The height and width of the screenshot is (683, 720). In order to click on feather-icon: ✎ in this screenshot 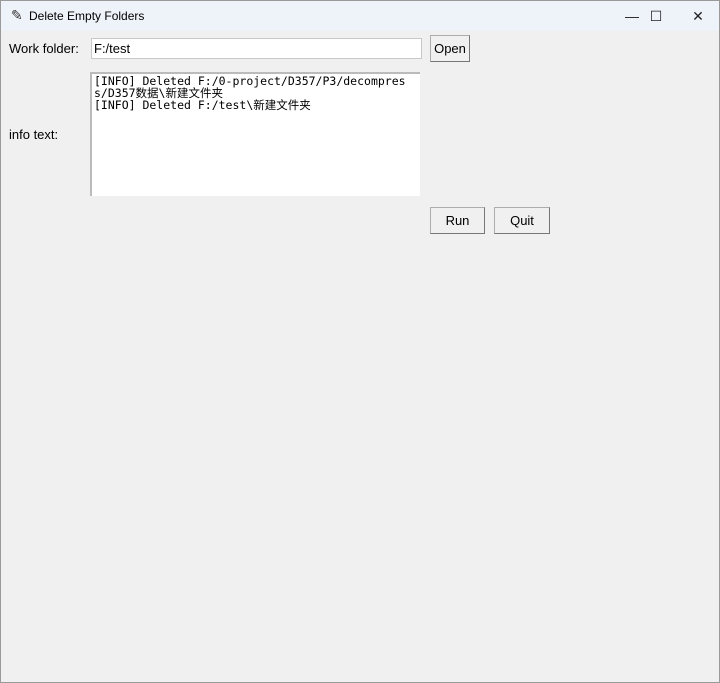, I will do `click(17, 15)`.